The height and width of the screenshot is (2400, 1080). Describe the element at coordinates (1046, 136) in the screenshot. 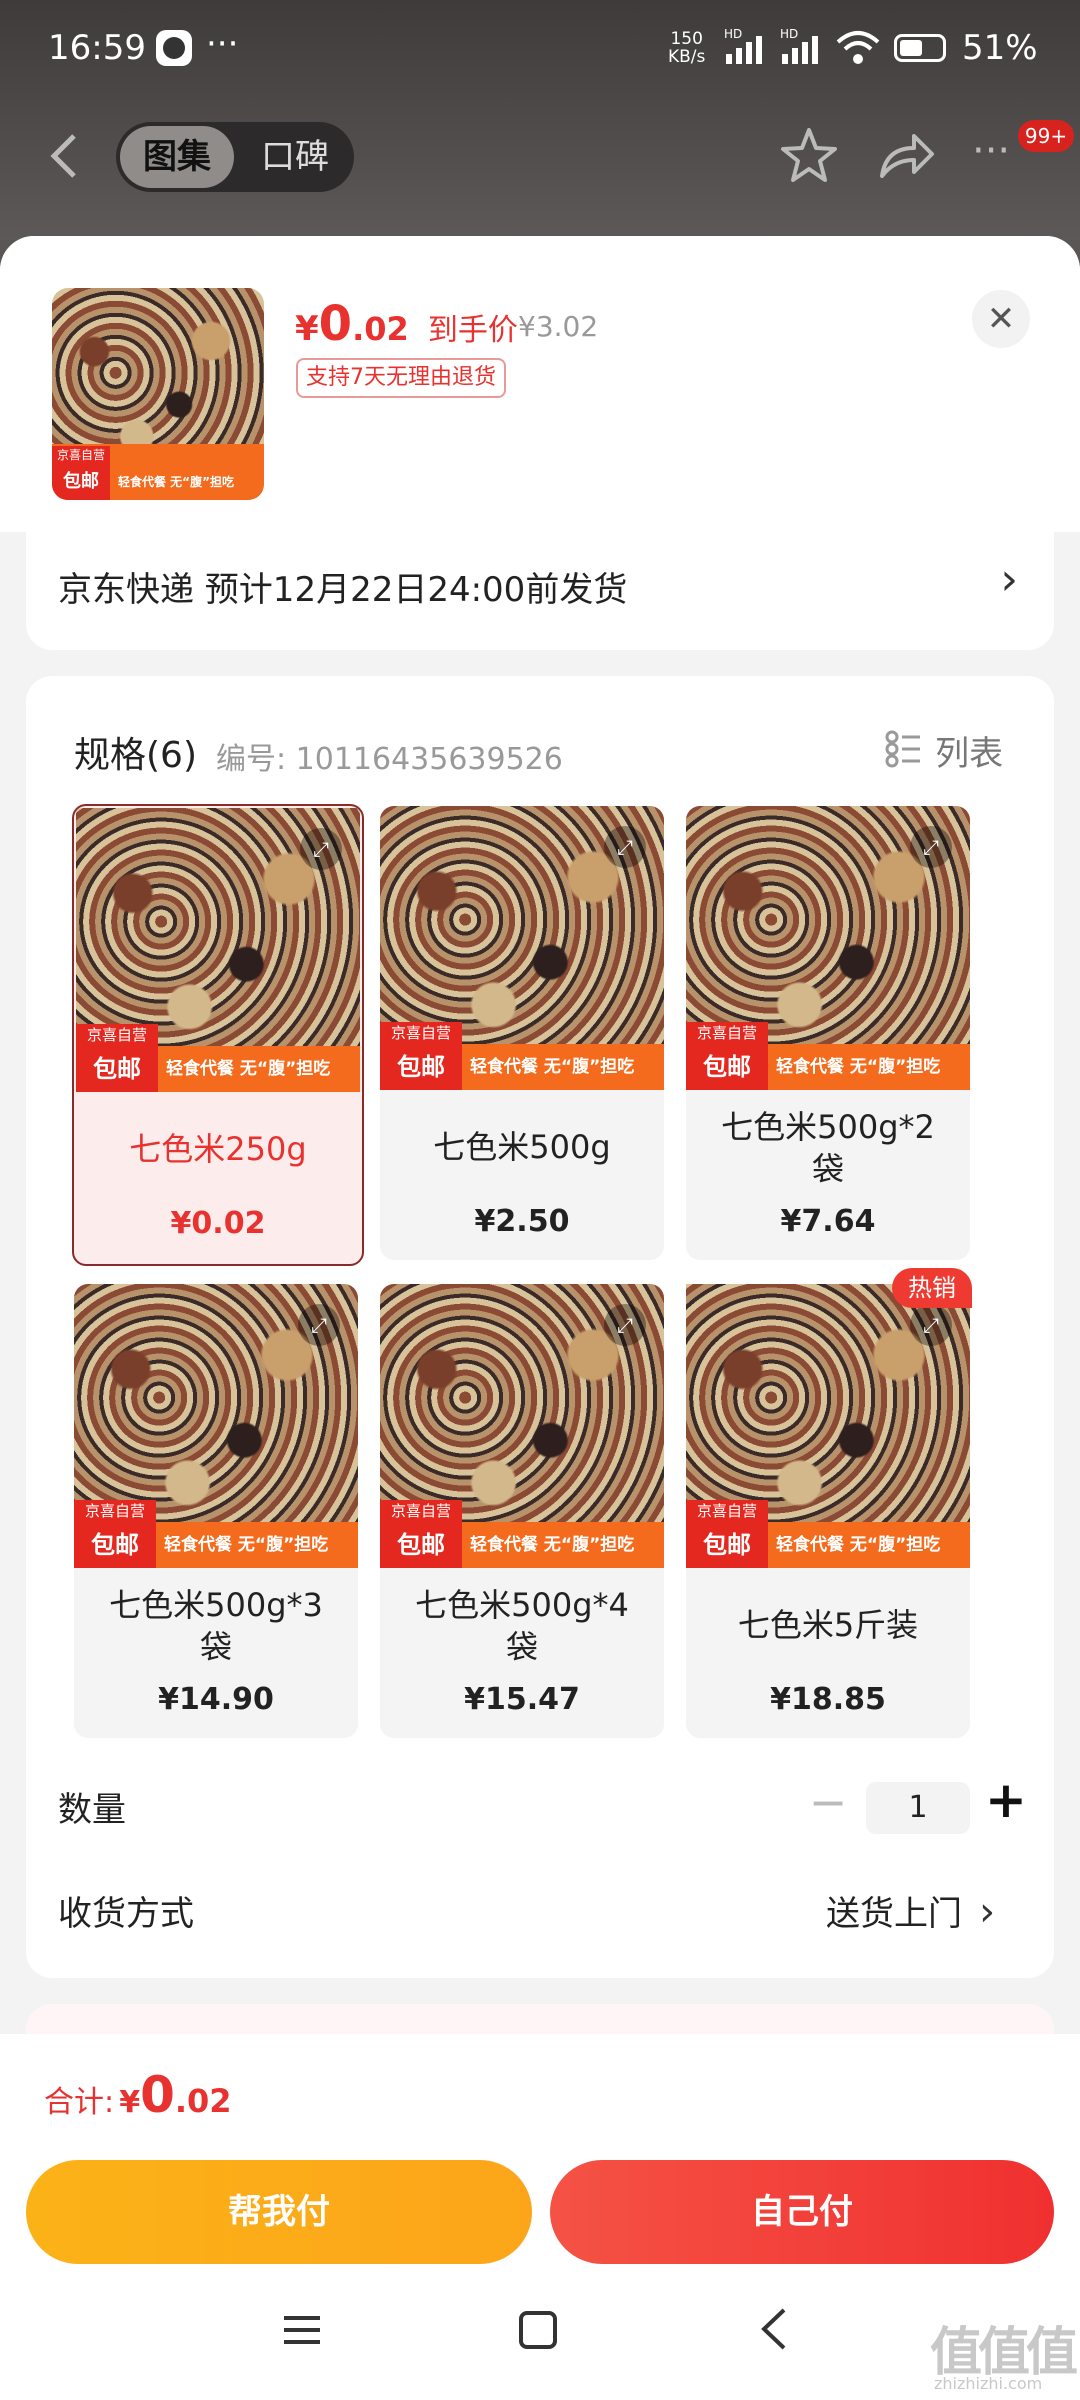

I see `message-badge: 99+` at that location.